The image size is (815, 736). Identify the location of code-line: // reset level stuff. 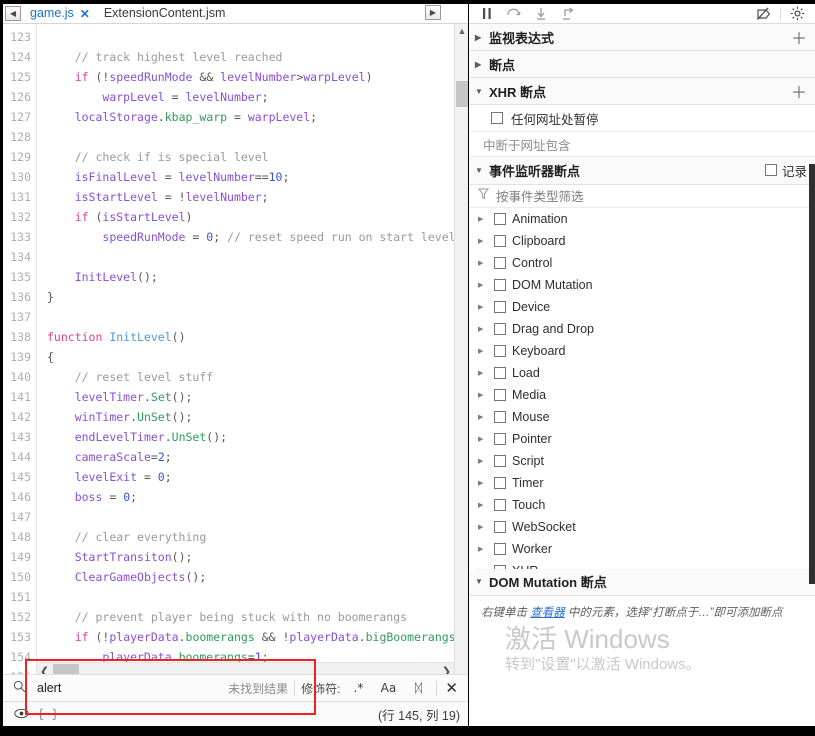
(257, 377).